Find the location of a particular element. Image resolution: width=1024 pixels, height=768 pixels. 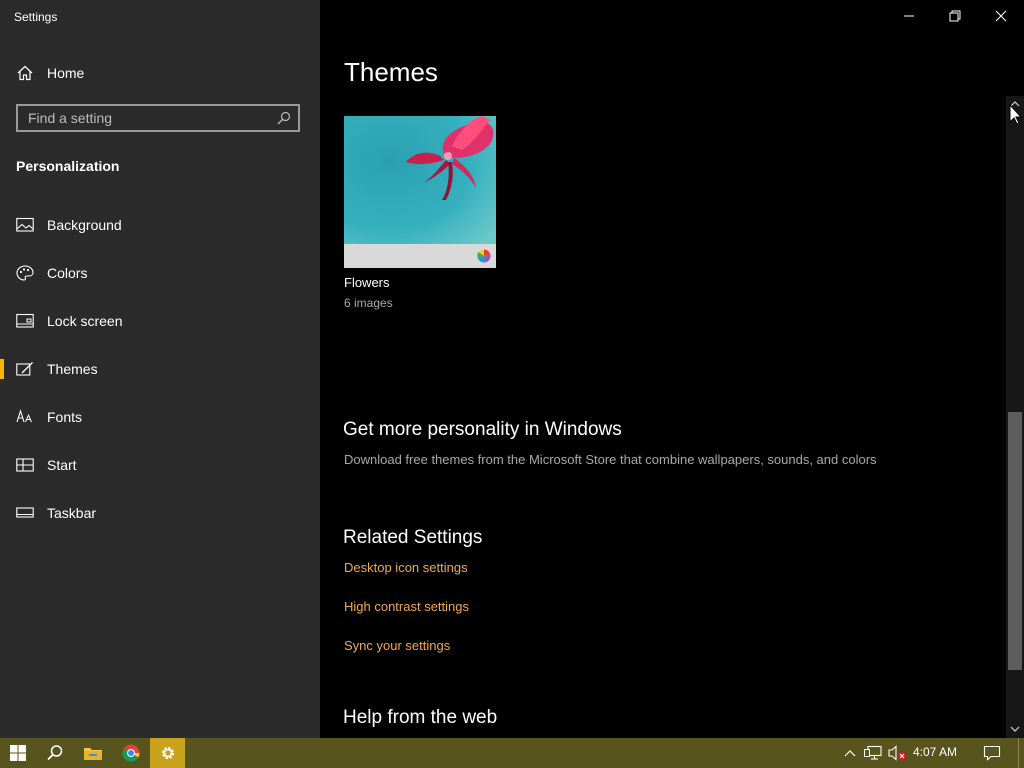

theme-image-count: 6 images is located at coordinates (368, 303).